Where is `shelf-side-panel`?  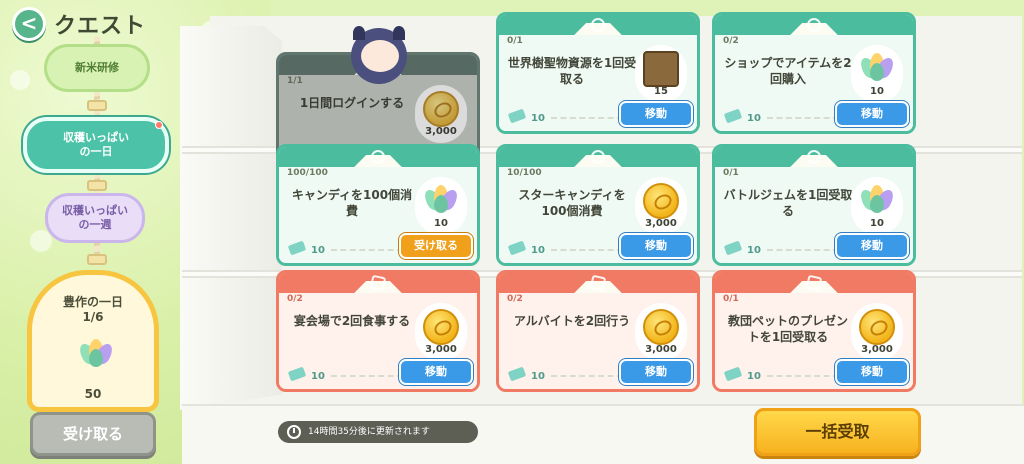 shelf-side-panel is located at coordinates (231, 218).